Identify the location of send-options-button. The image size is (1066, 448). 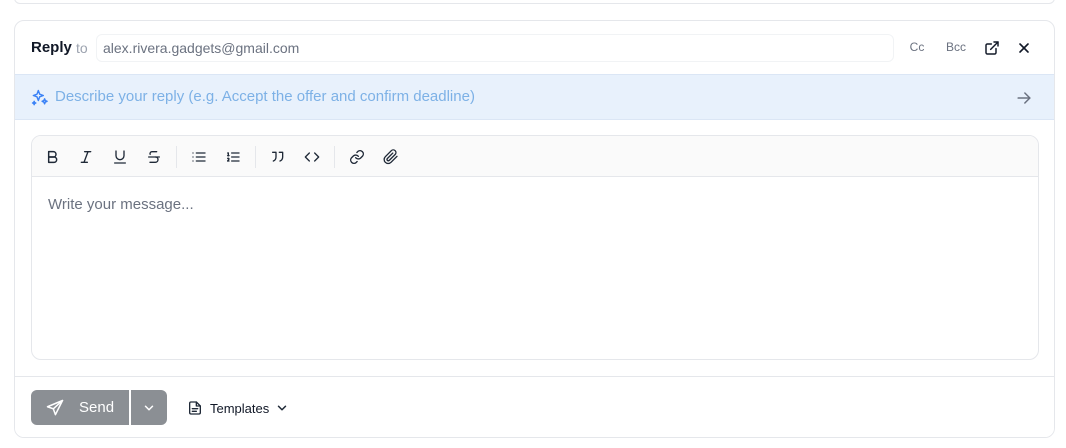
(149, 407).